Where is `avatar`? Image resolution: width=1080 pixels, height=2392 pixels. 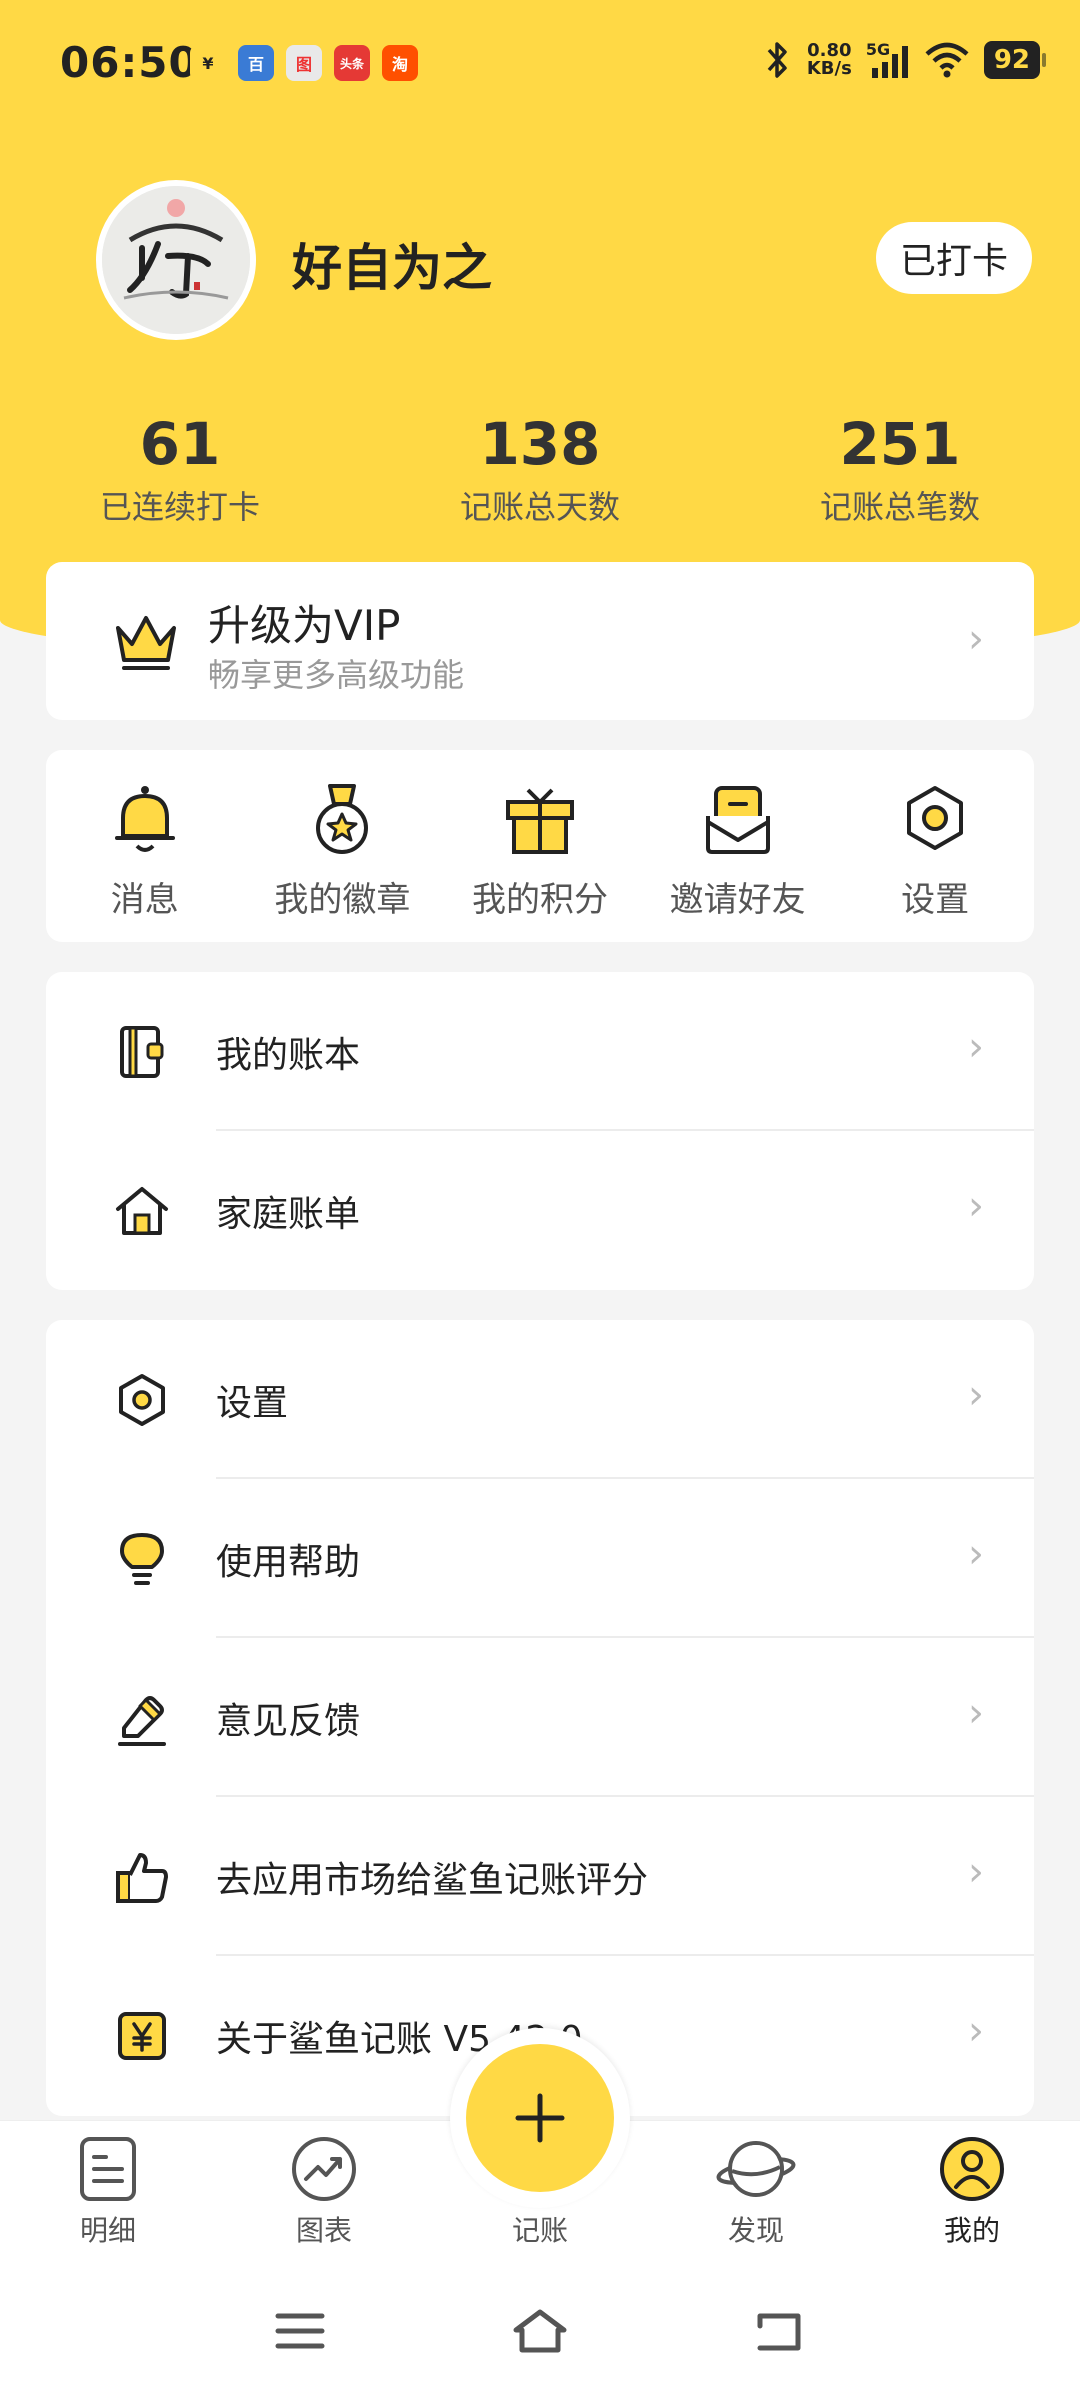
avatar is located at coordinates (176, 260).